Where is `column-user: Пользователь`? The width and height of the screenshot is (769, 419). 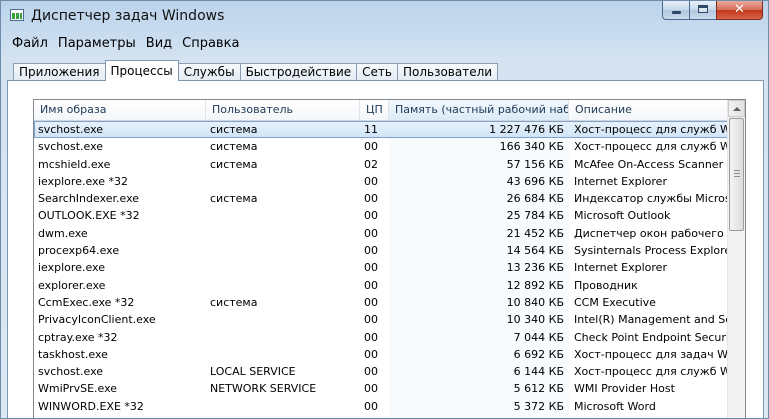
column-user: Пользователь is located at coordinates (283, 110).